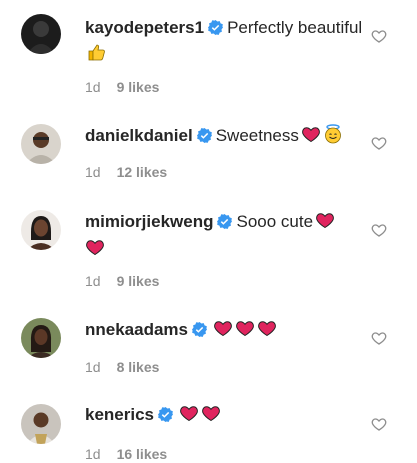 This screenshot has width=417, height=463. What do you see at coordinates (225, 237) in the screenshot?
I see `comment-text-block: mimiorjiekweng Sooo cute` at bounding box center [225, 237].